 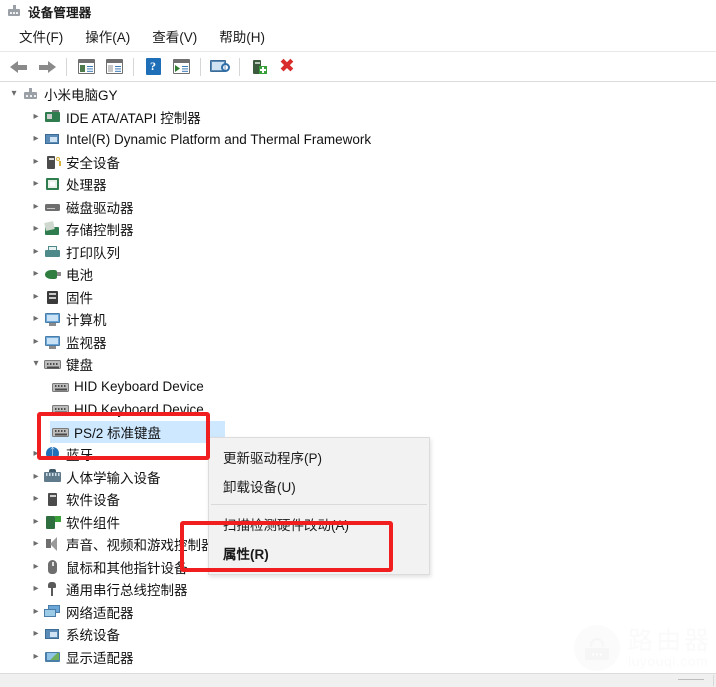 What do you see at coordinates (52, 274) in the screenshot?
I see `battery-icon` at bounding box center [52, 274].